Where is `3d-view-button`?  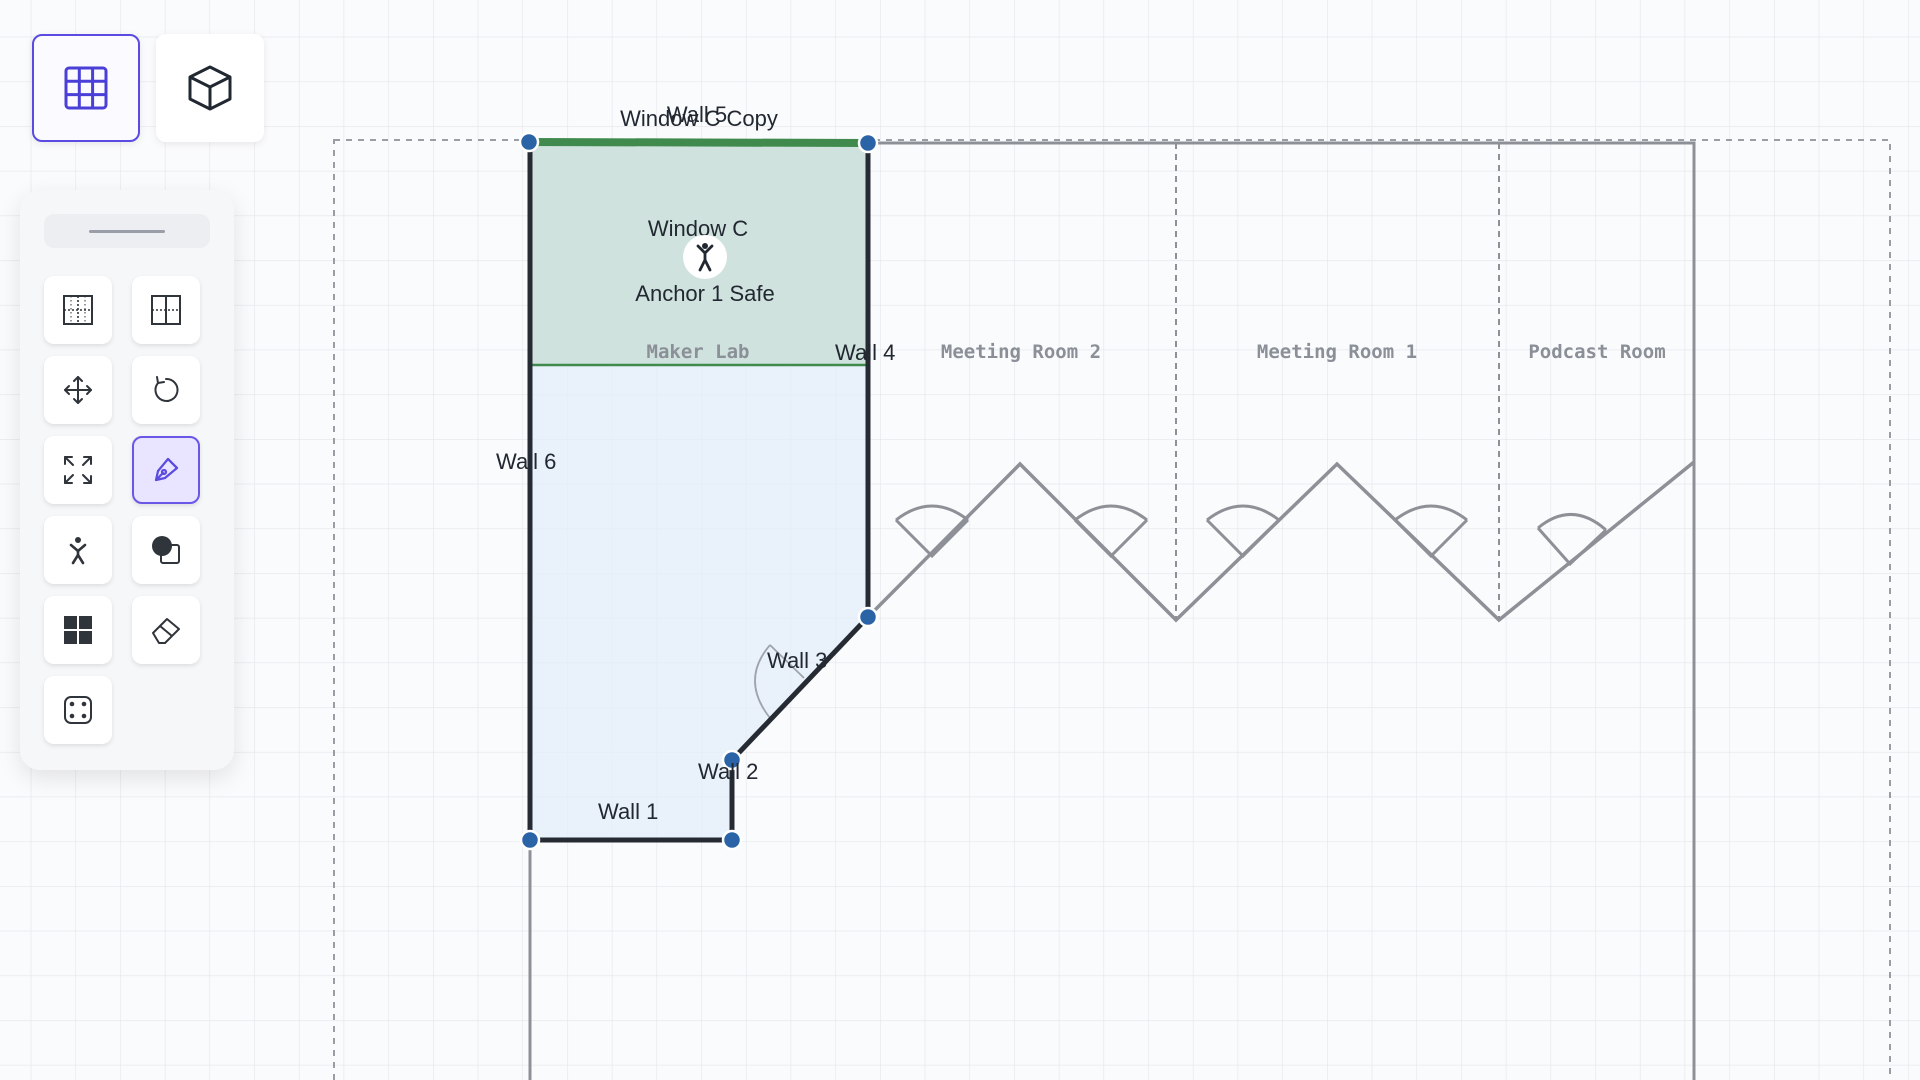 3d-view-button is located at coordinates (210, 88).